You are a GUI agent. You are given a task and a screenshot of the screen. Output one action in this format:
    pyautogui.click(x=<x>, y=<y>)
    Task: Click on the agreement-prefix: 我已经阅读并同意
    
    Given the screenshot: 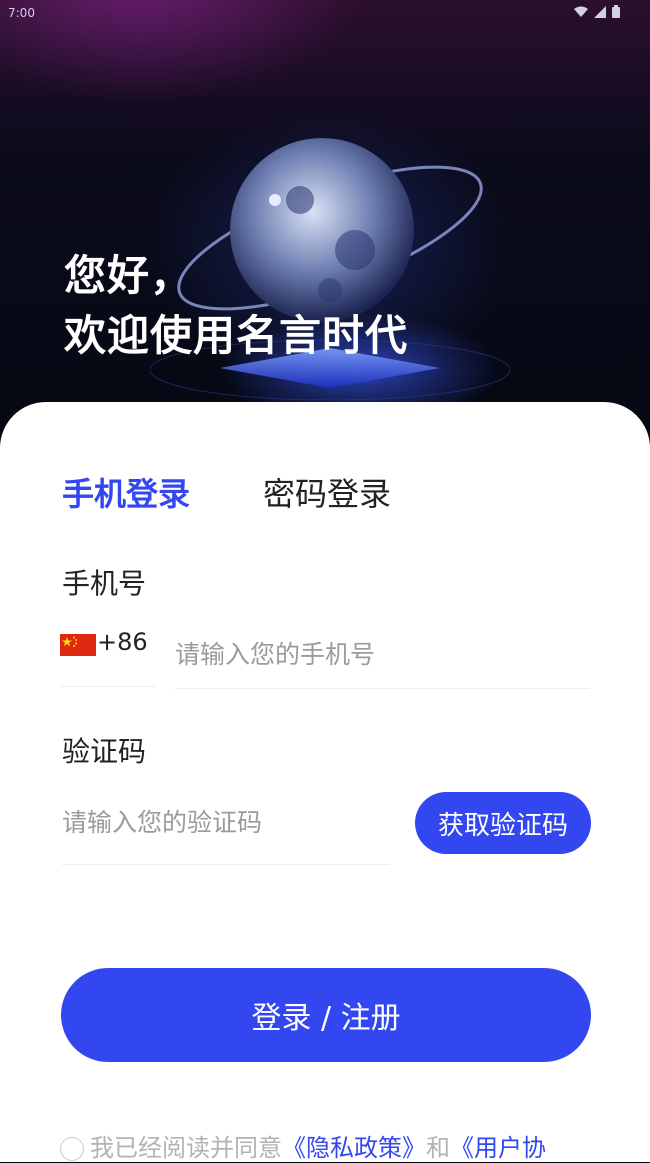 What is the action you would take?
    pyautogui.click(x=186, y=1148)
    